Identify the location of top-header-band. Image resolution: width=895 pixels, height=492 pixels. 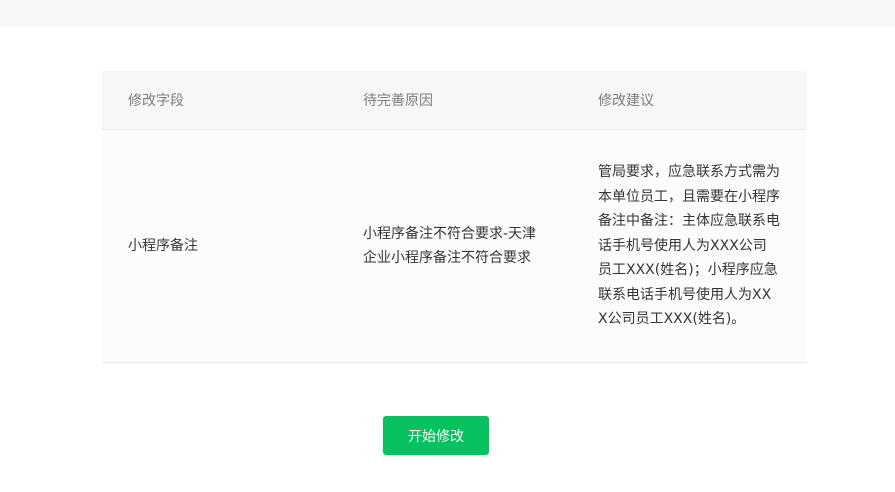
(447, 13).